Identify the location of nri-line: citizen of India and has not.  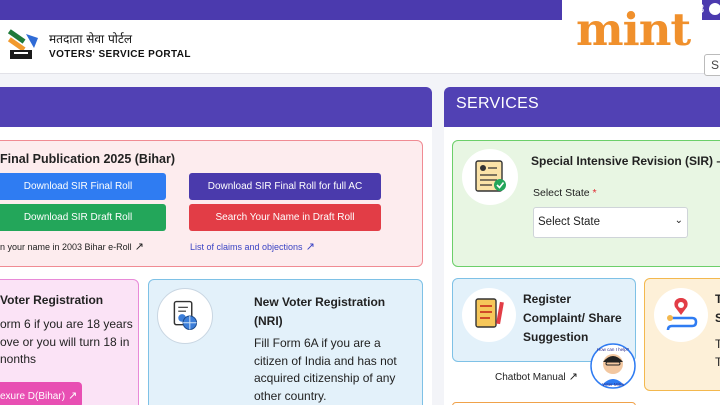
(325, 360).